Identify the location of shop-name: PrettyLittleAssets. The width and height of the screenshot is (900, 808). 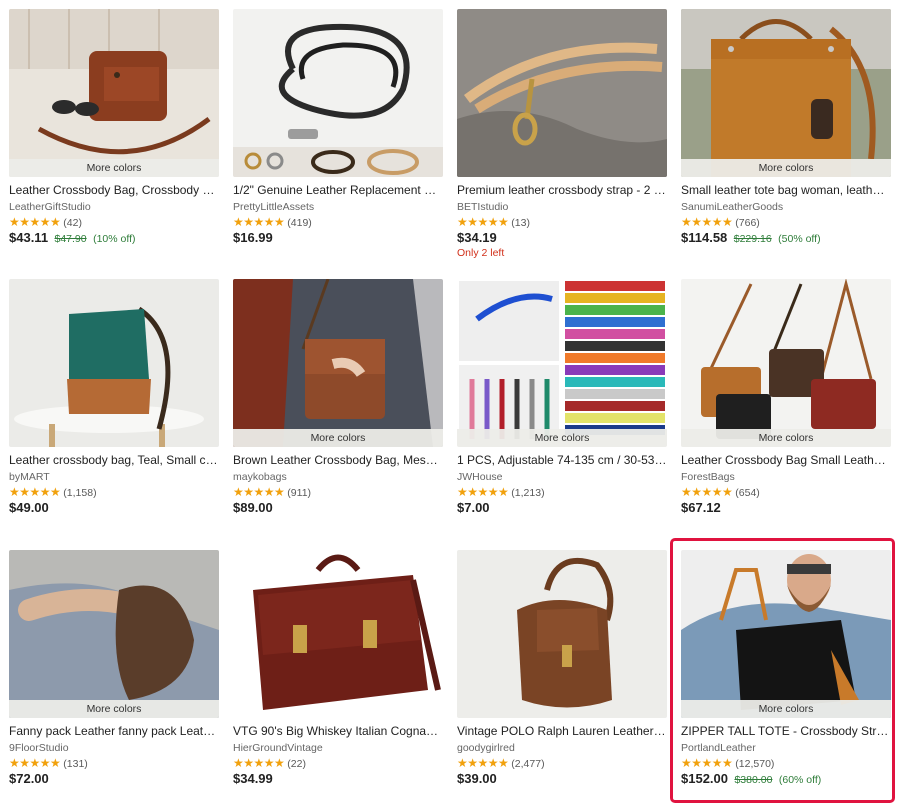
(274, 207).